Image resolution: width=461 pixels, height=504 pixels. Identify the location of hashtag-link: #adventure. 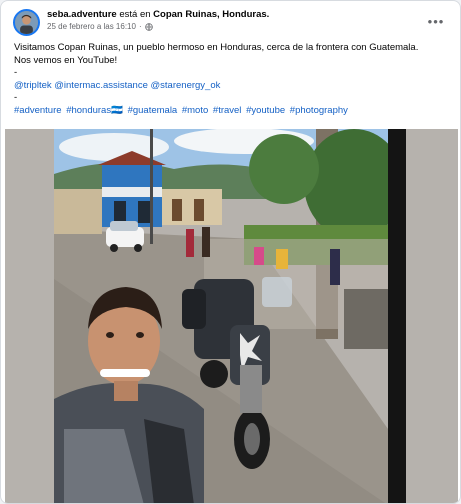
(38, 110).